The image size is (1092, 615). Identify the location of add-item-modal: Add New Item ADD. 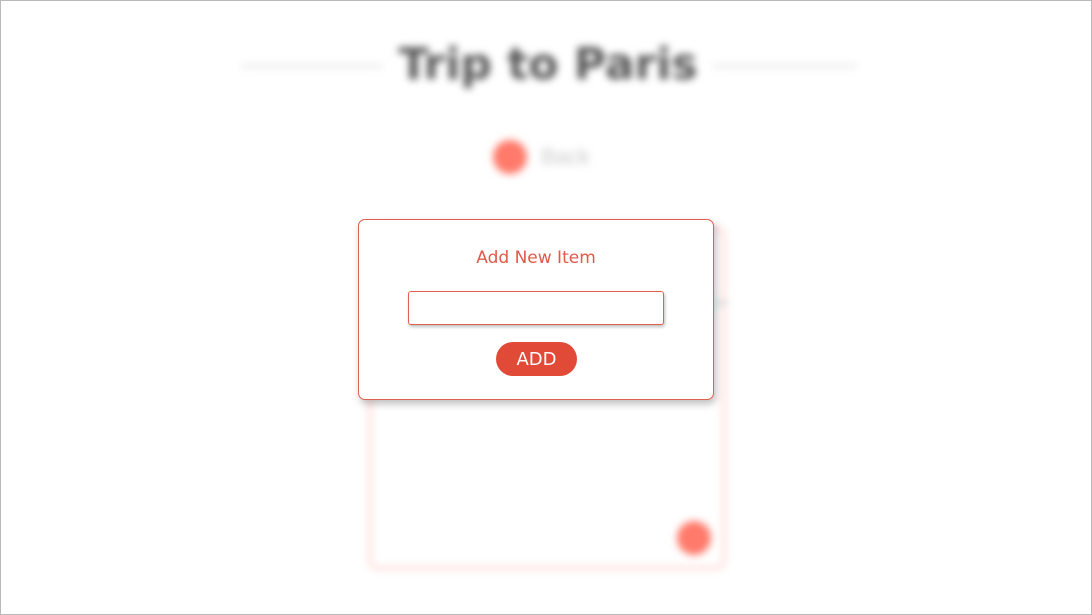
(536, 309).